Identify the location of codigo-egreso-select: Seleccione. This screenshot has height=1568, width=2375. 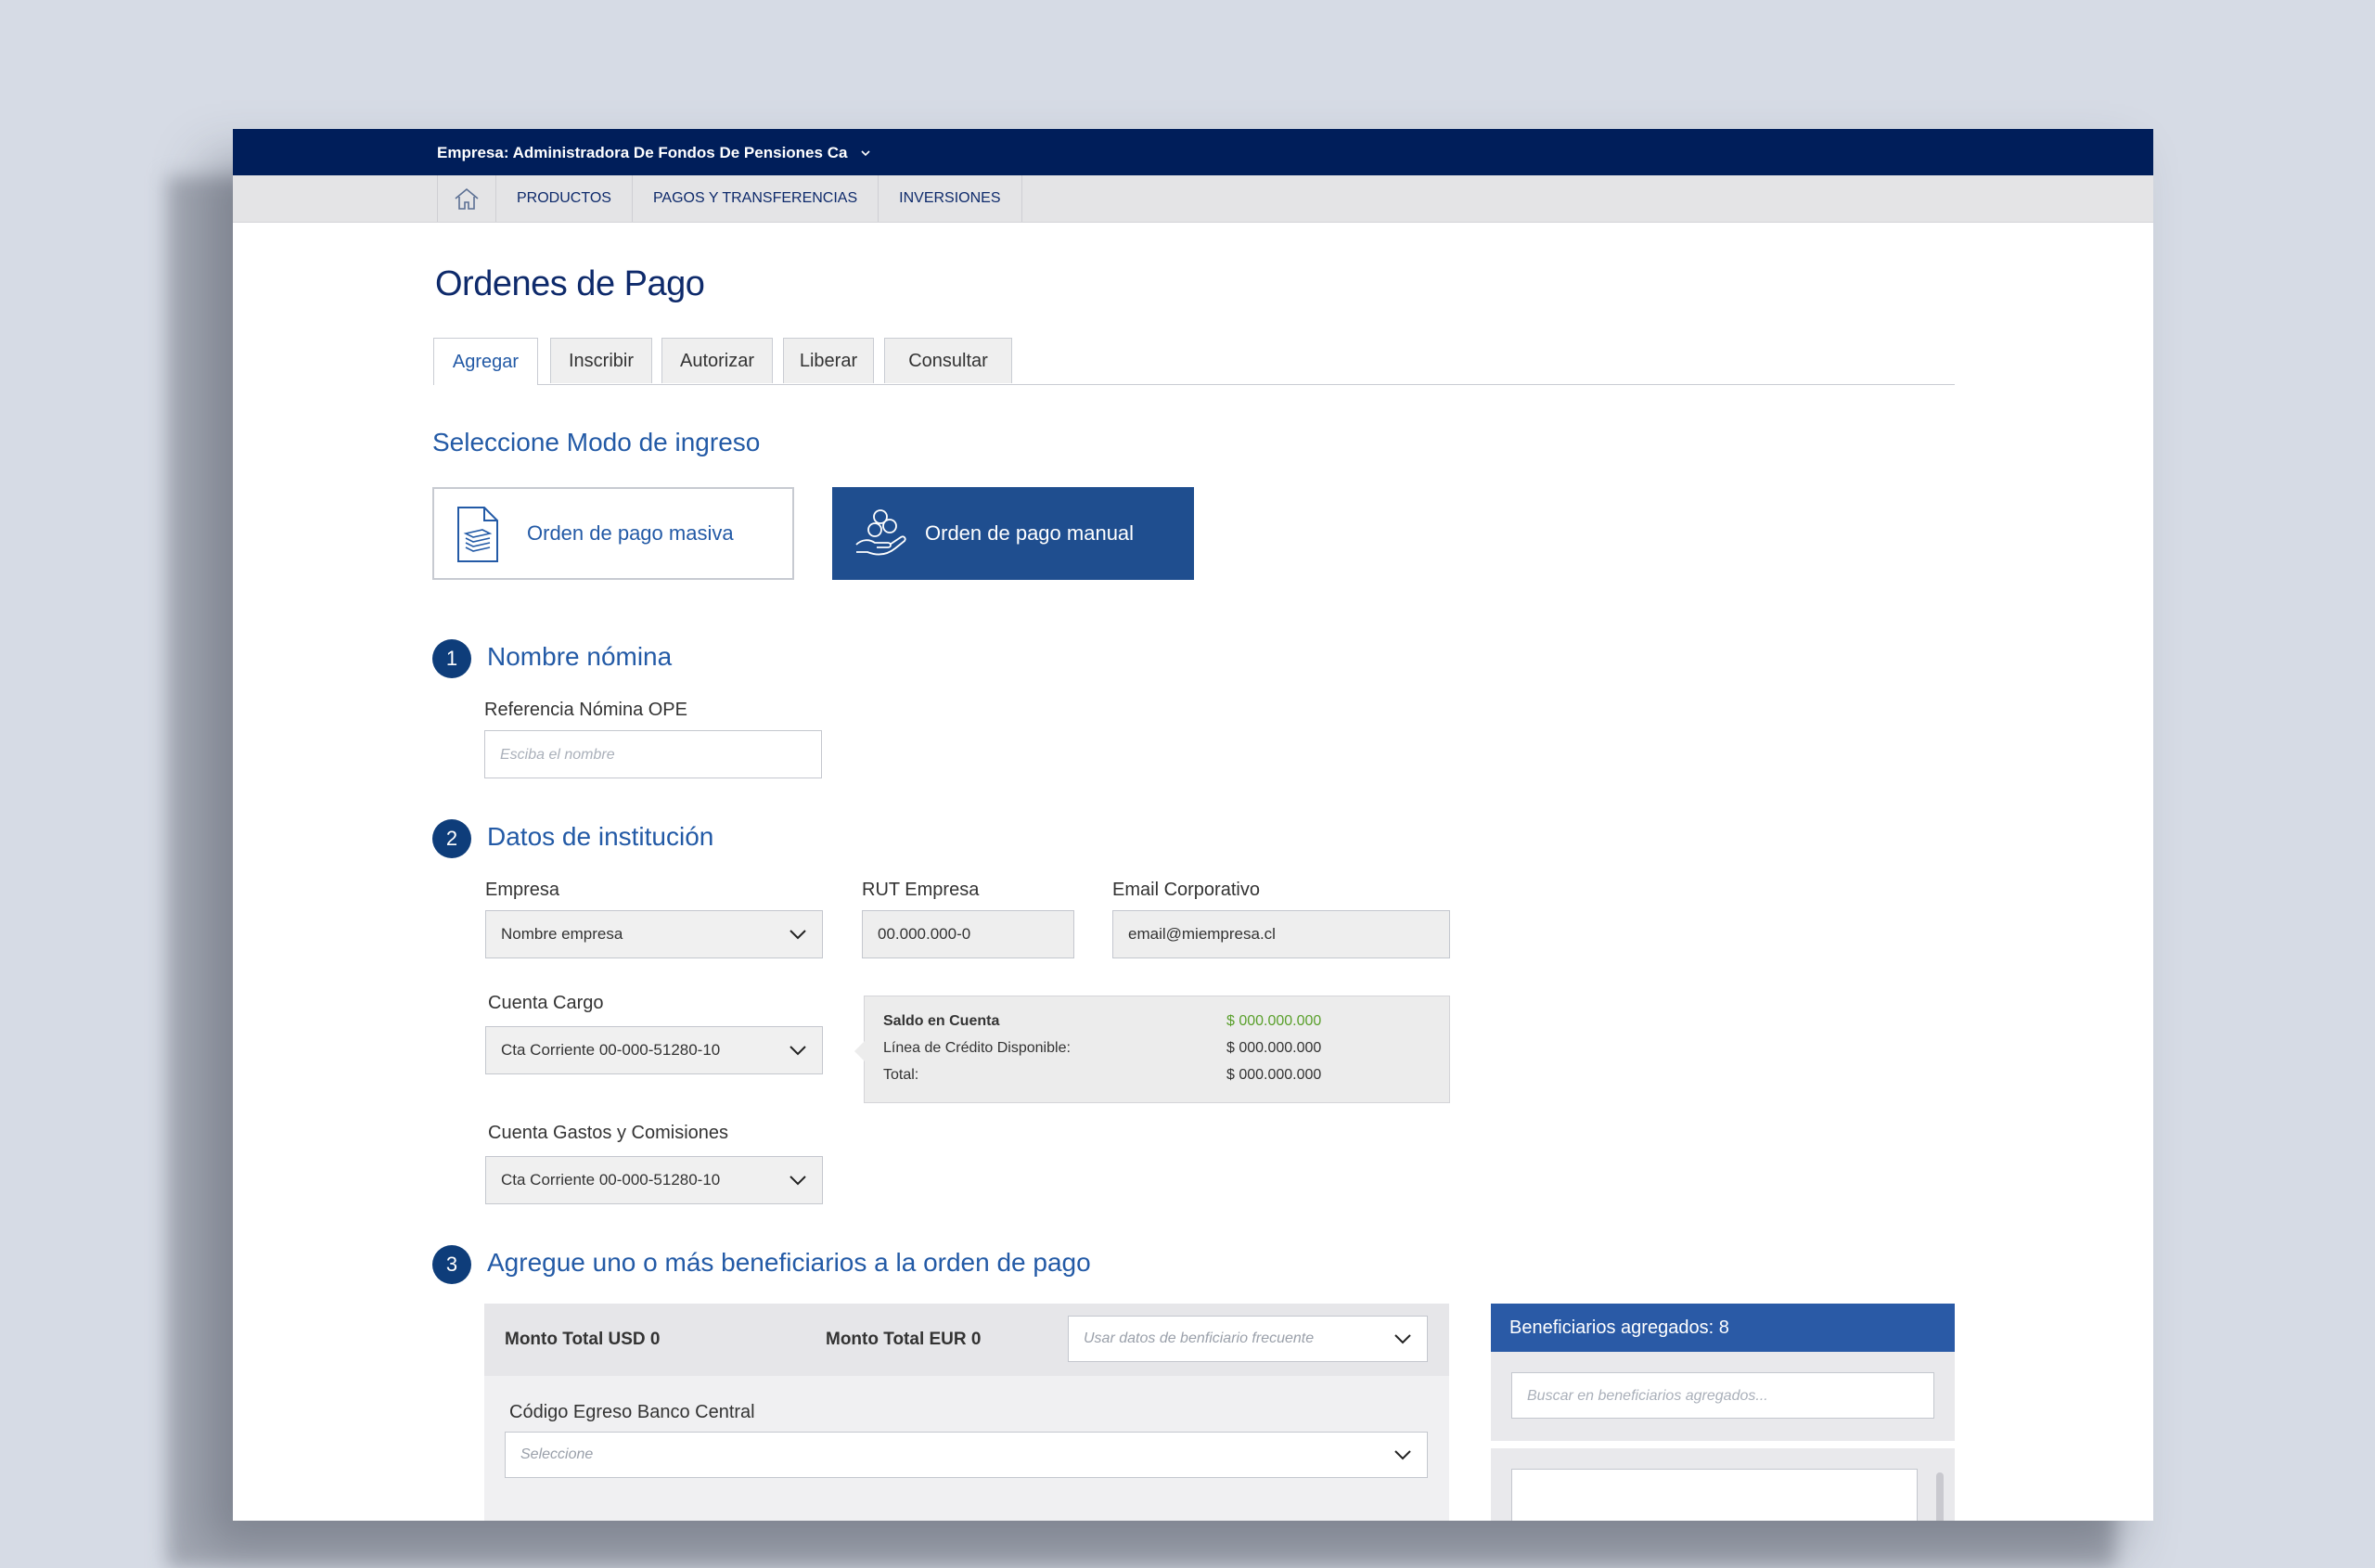
(966, 1455).